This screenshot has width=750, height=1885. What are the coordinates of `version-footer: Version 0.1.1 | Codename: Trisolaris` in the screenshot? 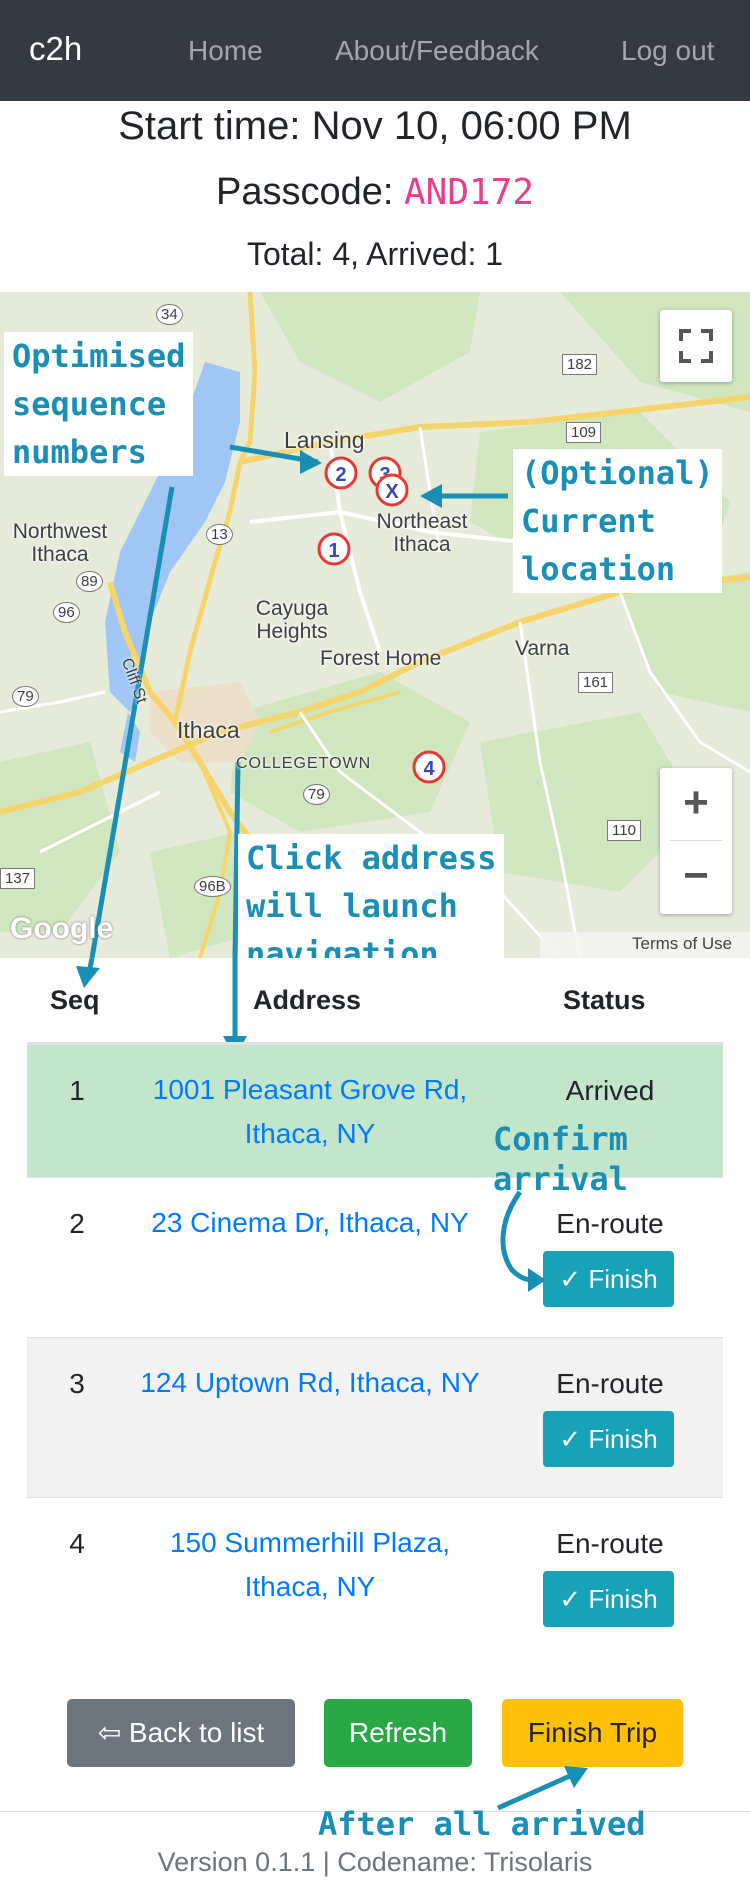 It's located at (375, 1862).